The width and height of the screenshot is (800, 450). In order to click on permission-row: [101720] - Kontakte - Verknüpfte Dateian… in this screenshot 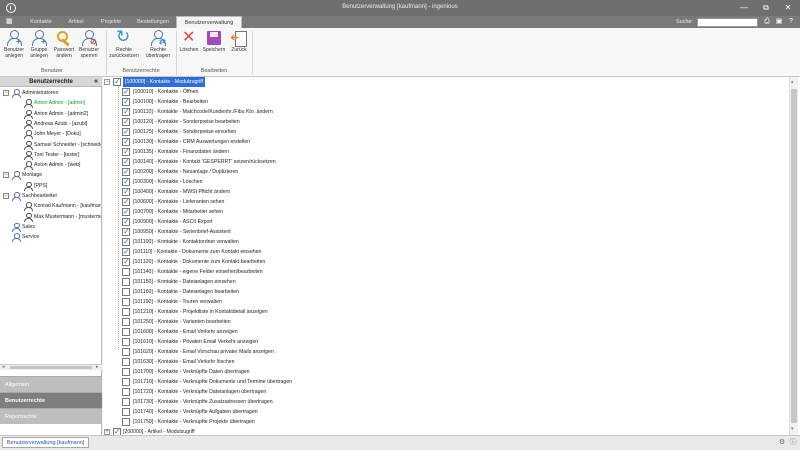, I will do `click(443, 392)`.